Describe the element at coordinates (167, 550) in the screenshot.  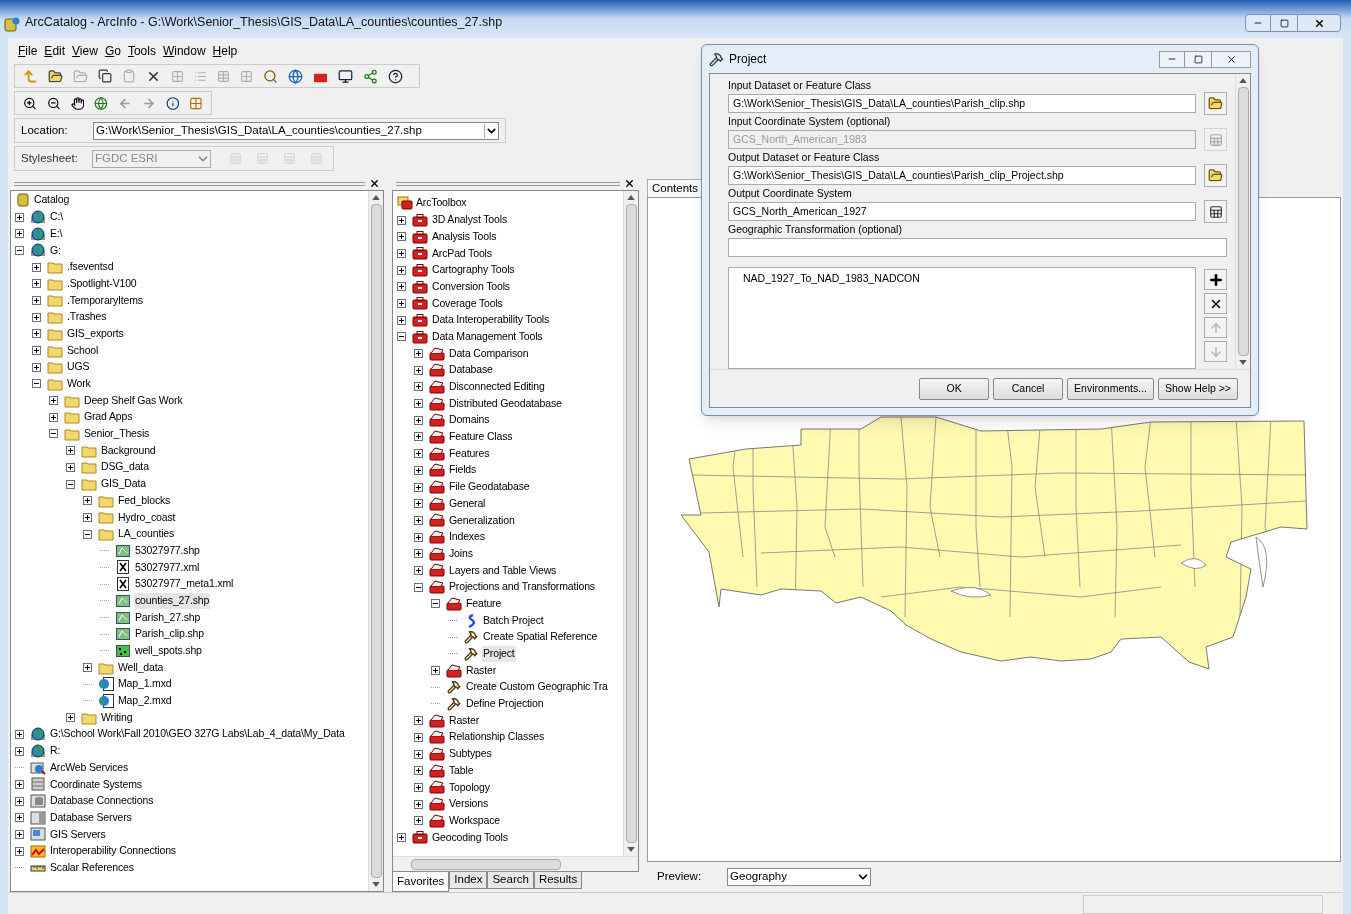
I see `tree-item: 53027977.shp` at that location.